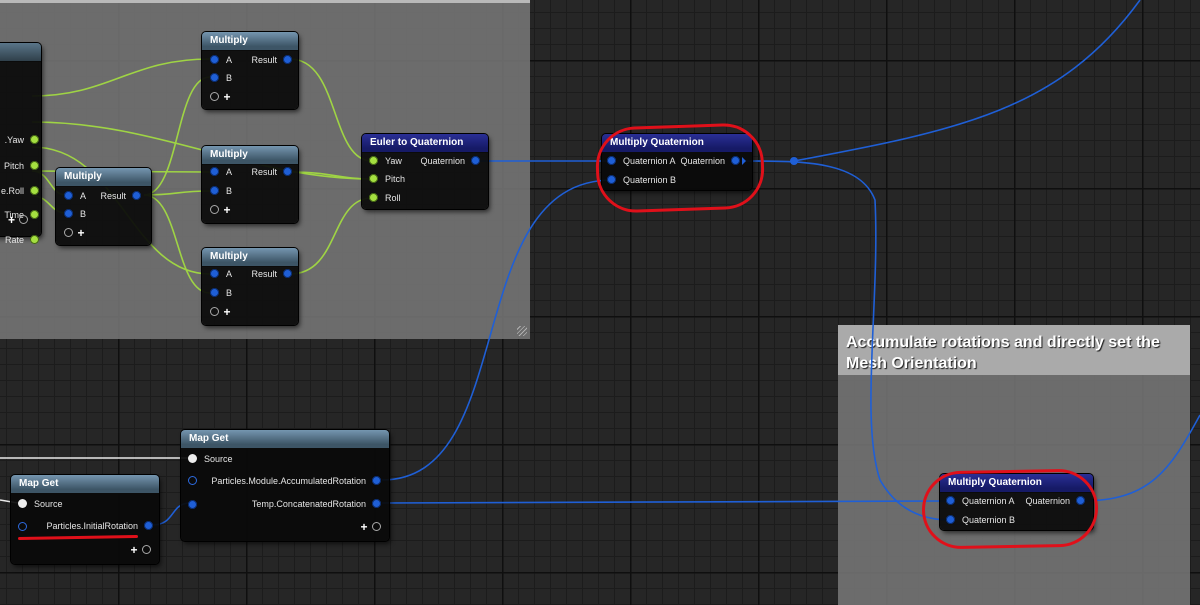  Describe the element at coordinates (393, 198) in the screenshot. I see `pin-label: Roll` at that location.